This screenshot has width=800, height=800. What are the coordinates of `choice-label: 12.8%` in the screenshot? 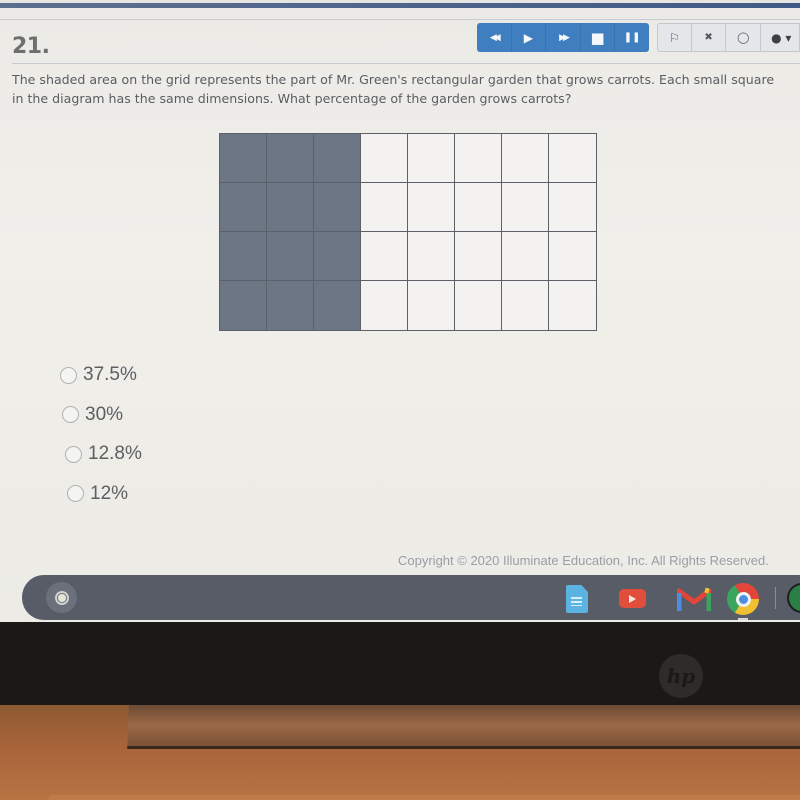 It's located at (115, 453).